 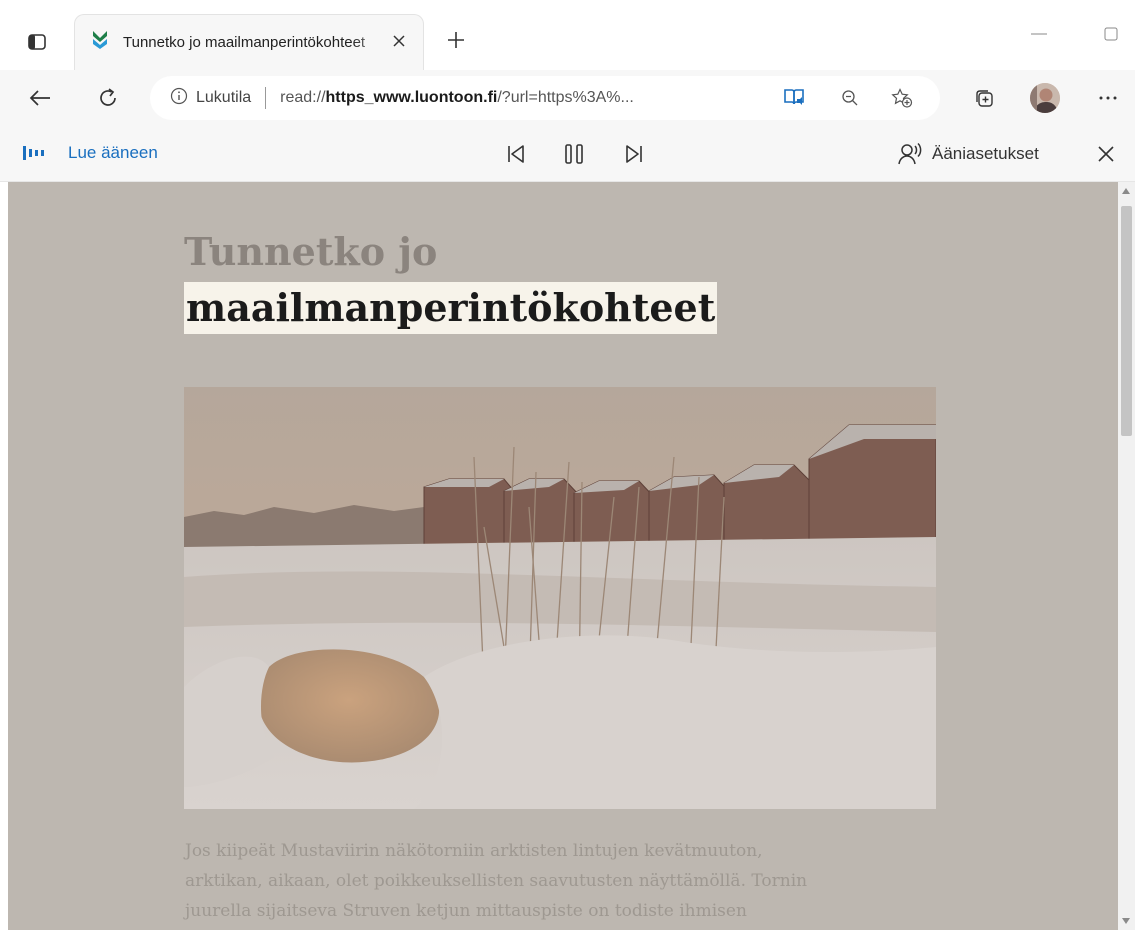 I want to click on read-aloud-toolbar: Lue ääneen Ääniasetukset, so click(x=567, y=154).